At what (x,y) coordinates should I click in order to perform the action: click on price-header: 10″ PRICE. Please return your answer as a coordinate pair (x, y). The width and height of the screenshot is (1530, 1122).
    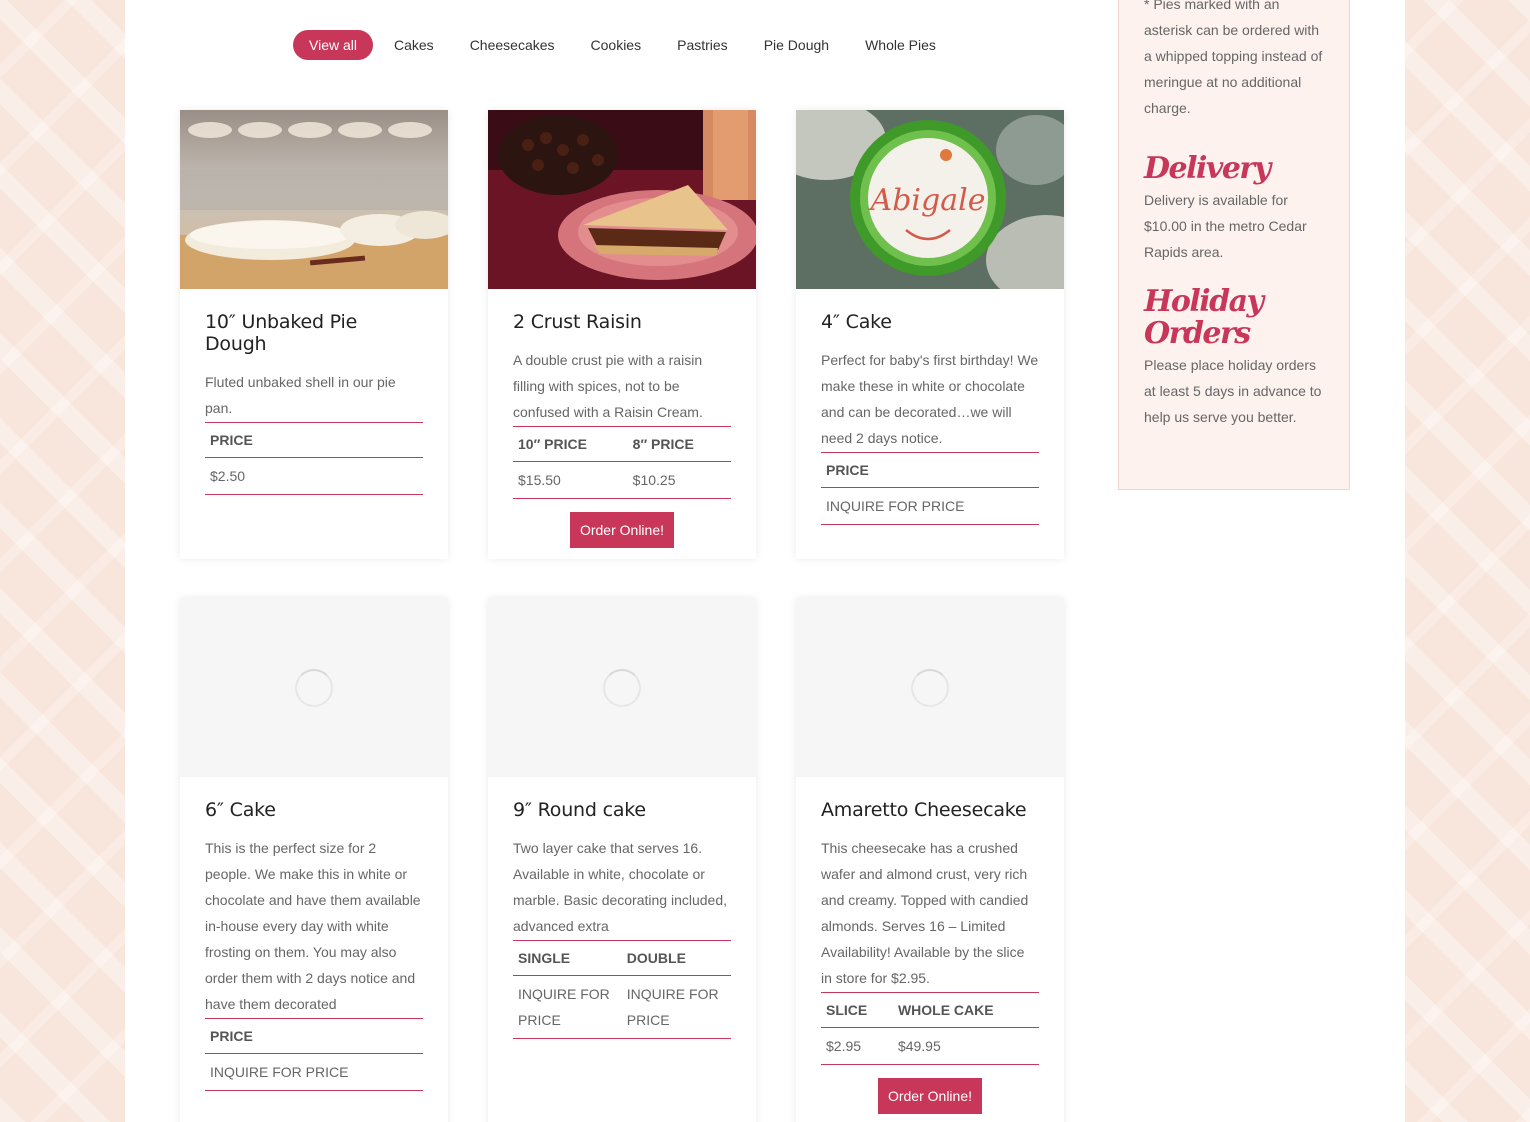
    Looking at the image, I should click on (570, 444).